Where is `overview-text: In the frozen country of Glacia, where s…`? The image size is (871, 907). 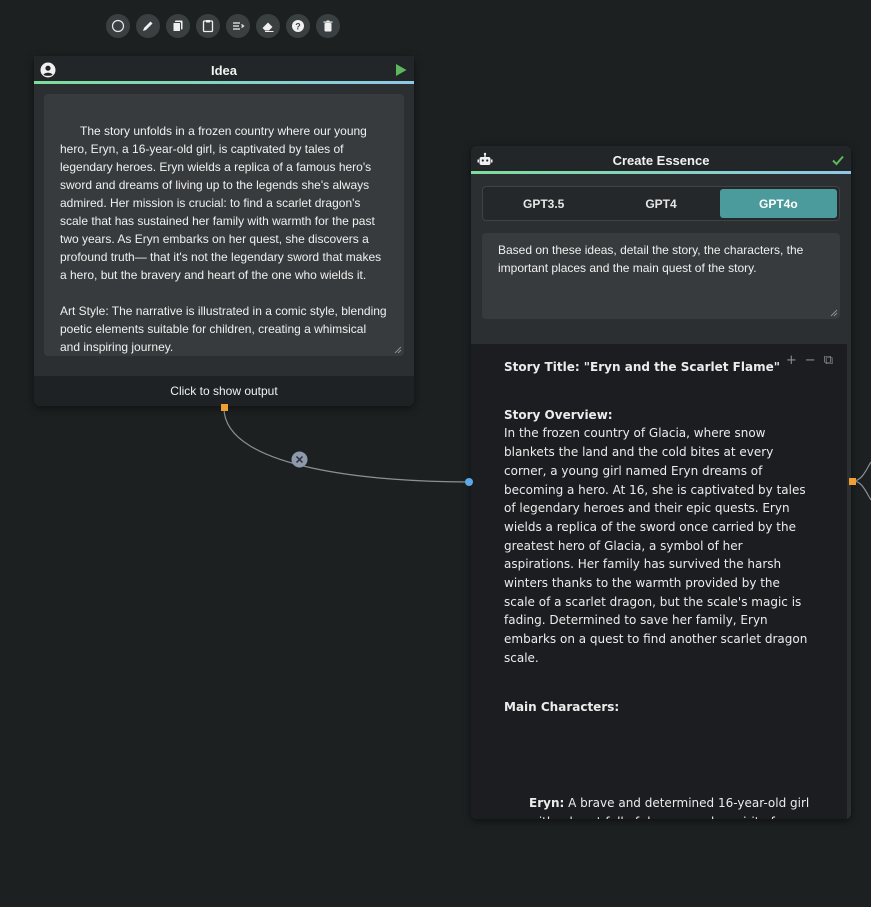
overview-text: In the frozen country of Glacia, where s… is located at coordinates (656, 545).